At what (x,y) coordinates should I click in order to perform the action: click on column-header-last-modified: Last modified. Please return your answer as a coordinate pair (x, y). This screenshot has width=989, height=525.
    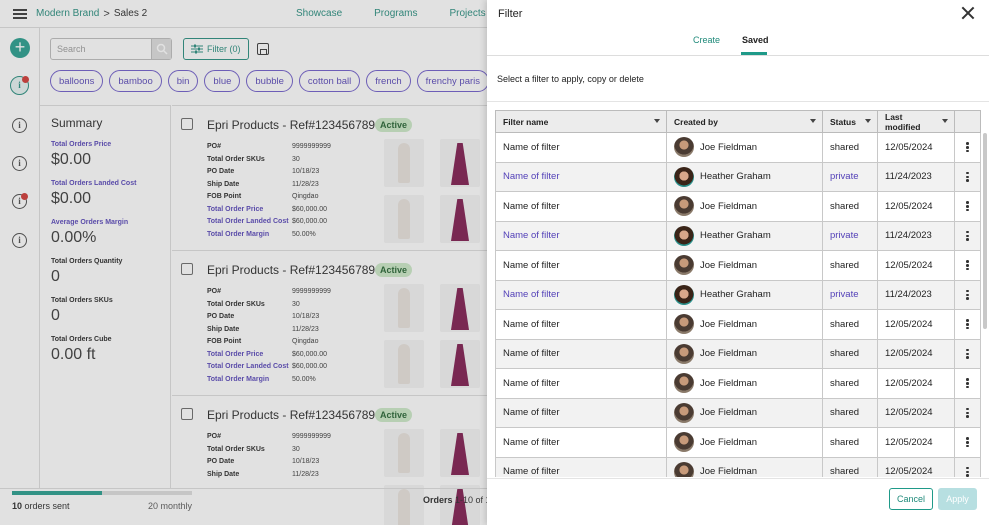
    Looking at the image, I should click on (916, 121).